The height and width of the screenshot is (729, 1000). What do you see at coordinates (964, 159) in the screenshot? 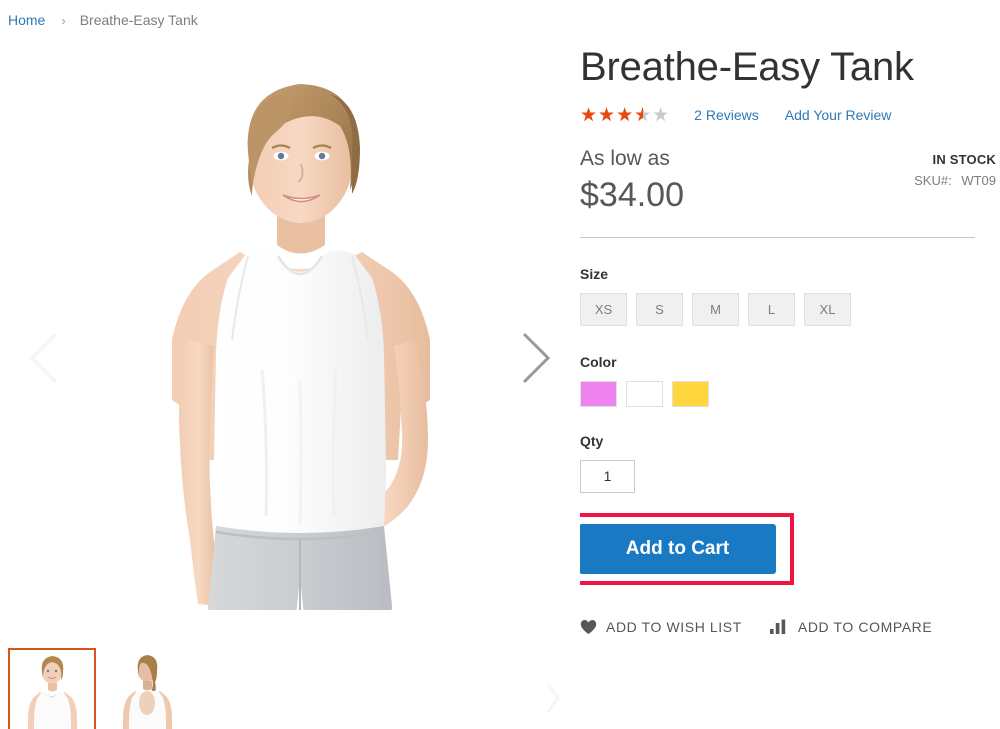
I see `status-badge: IN STOCK` at bounding box center [964, 159].